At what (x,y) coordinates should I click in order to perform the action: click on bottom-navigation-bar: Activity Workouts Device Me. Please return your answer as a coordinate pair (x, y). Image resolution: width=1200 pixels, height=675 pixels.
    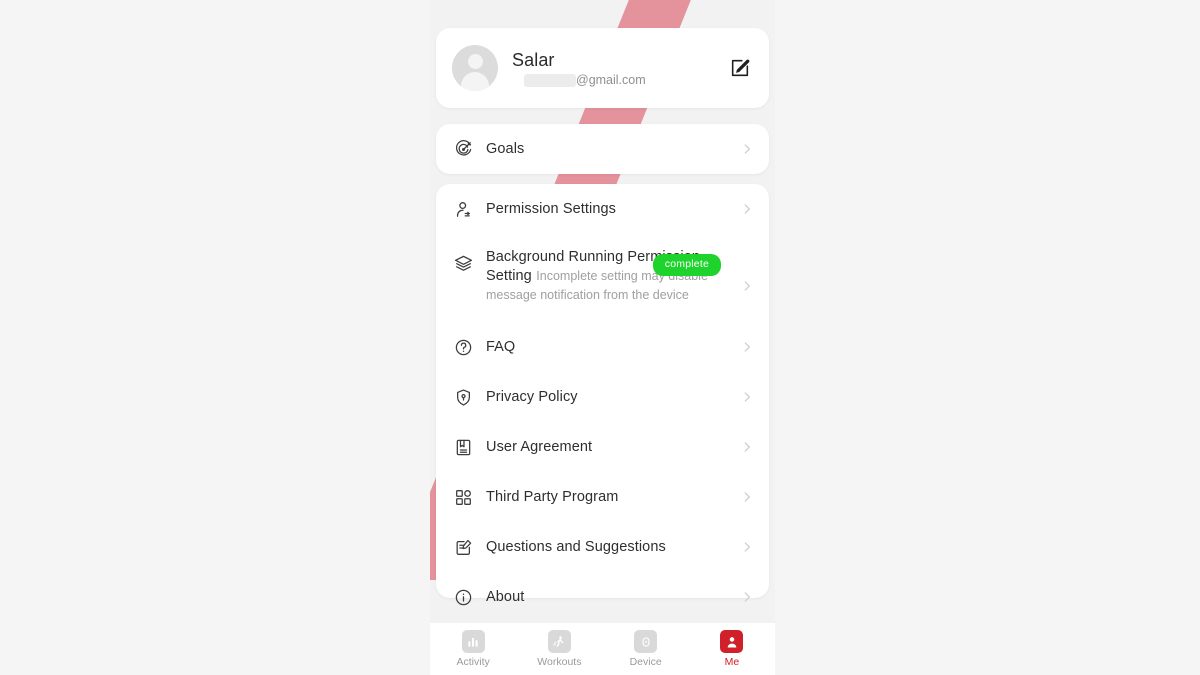
    Looking at the image, I should click on (602, 649).